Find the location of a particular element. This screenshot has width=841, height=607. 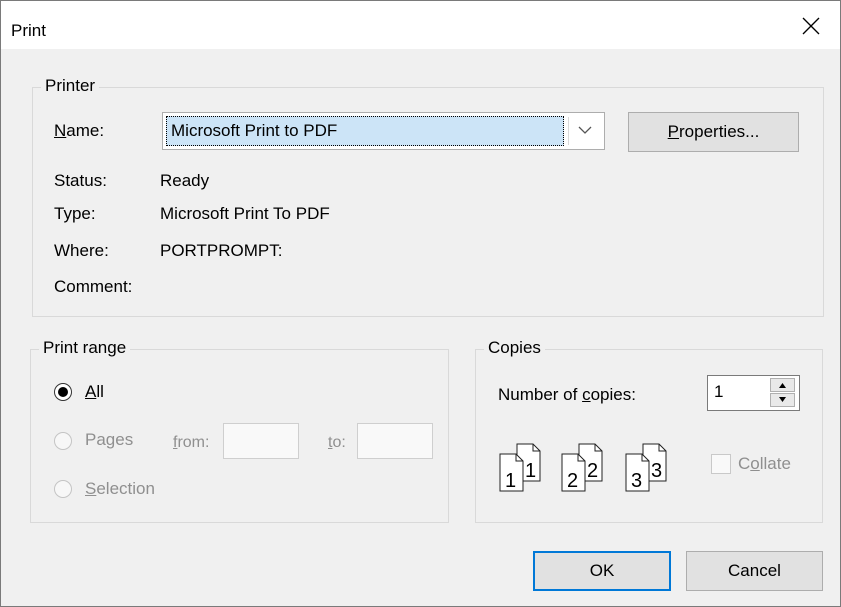

radio-pages-label: Pages is located at coordinates (109, 439).